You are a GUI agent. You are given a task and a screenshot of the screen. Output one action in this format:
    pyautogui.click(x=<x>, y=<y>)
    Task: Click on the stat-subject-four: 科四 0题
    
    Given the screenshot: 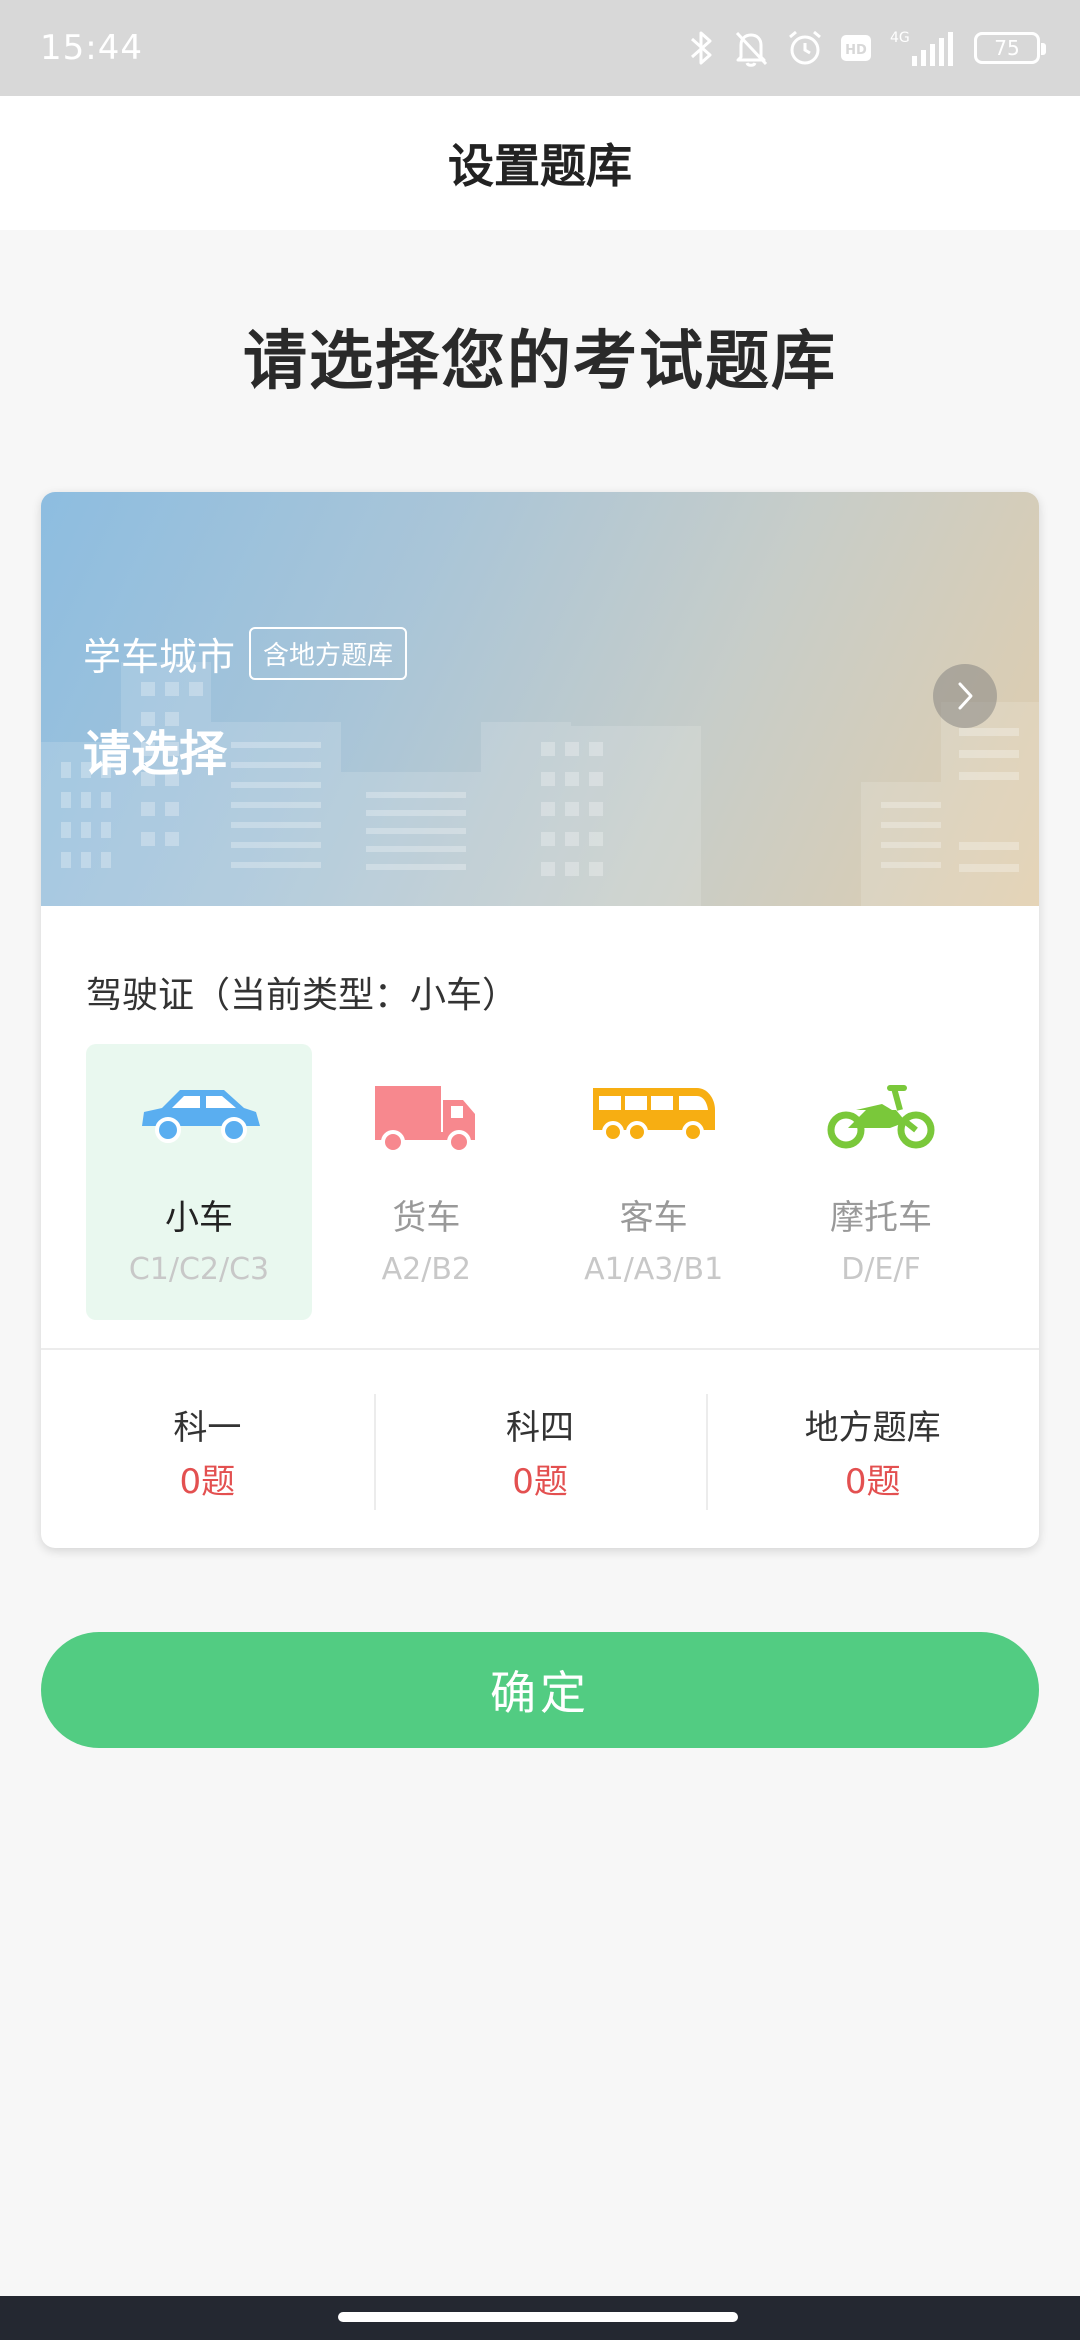 What is the action you would take?
    pyautogui.click(x=540, y=1449)
    